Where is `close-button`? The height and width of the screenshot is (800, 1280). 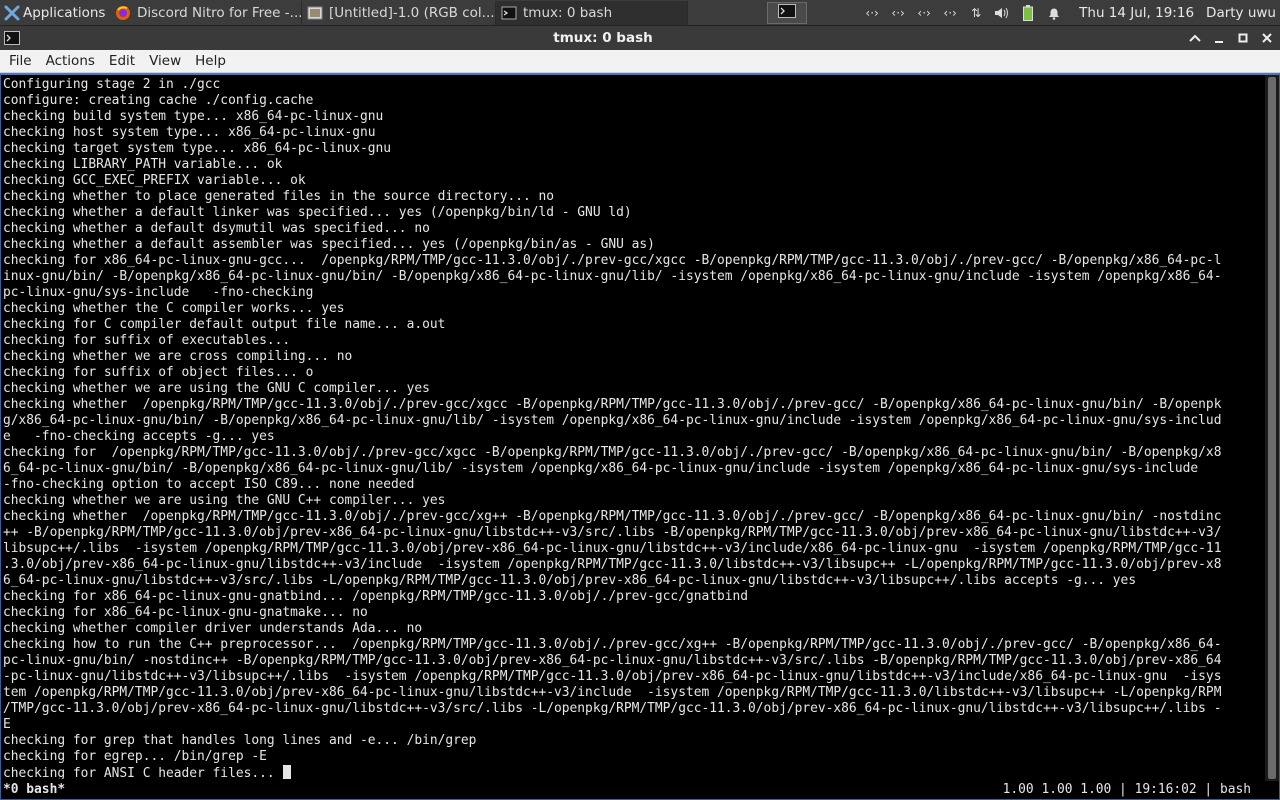 close-button is located at coordinates (1267, 38).